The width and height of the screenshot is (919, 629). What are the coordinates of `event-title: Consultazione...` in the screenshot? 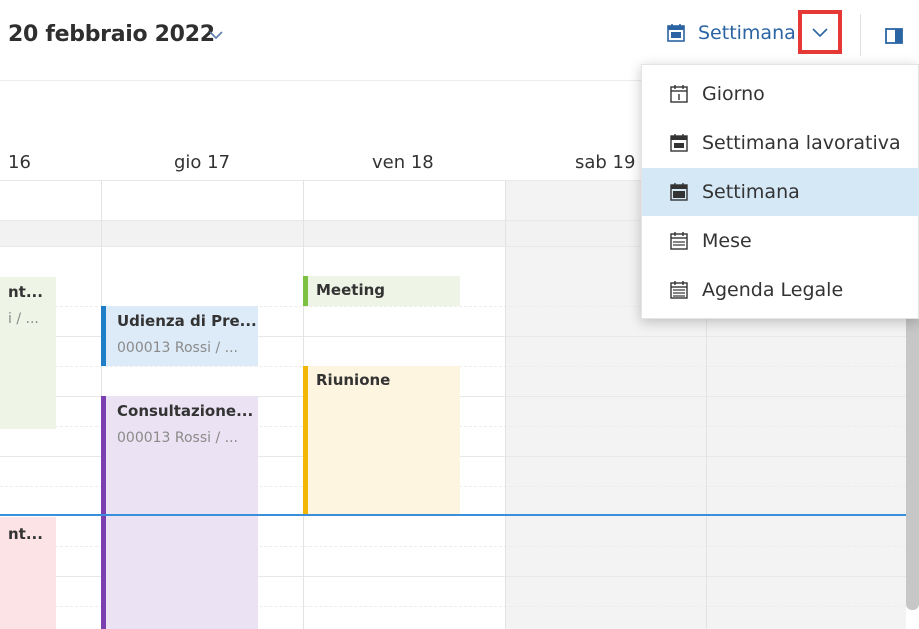 It's located at (185, 411).